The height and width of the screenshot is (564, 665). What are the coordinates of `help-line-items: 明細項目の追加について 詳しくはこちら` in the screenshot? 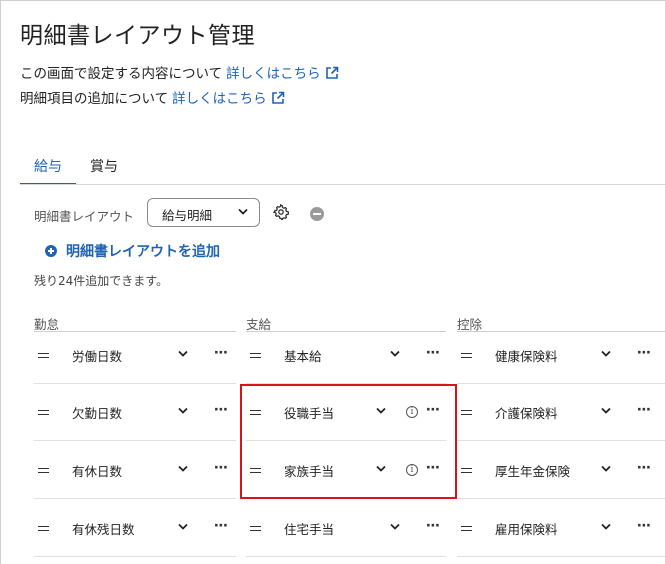 It's located at (152, 97).